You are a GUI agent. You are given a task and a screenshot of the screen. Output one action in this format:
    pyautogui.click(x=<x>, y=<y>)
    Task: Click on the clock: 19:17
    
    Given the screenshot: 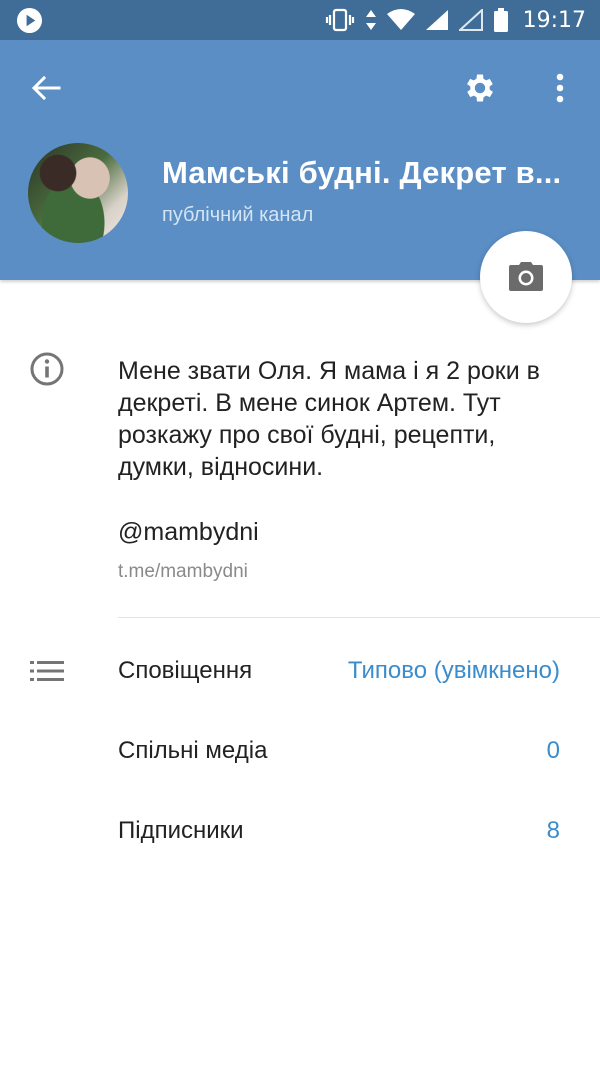 What is the action you would take?
    pyautogui.click(x=554, y=20)
    